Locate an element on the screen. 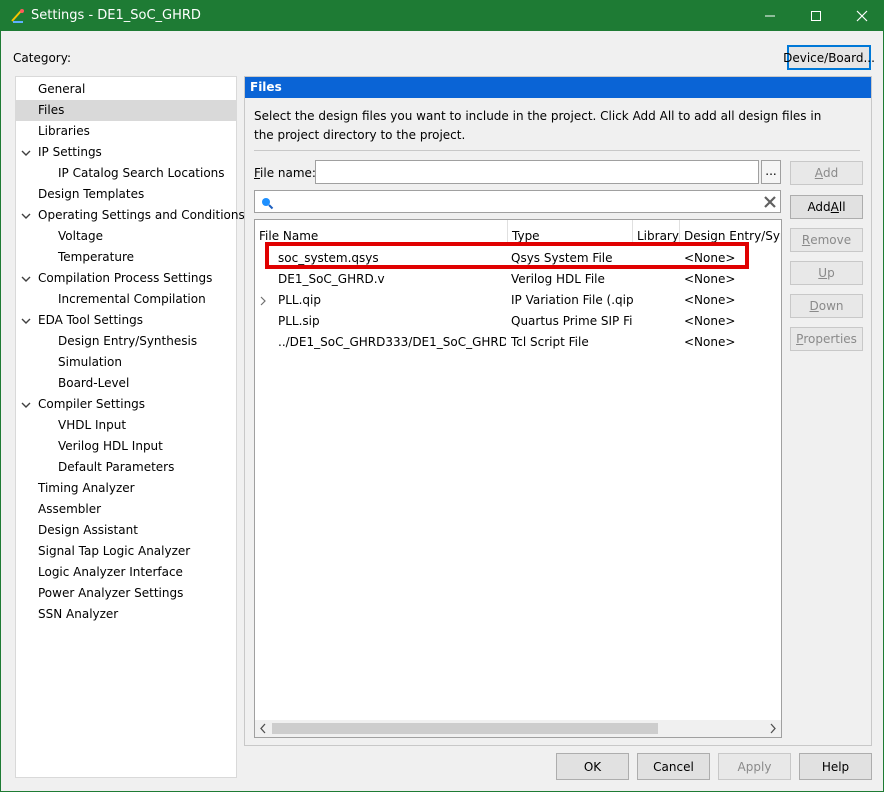  maximize-button is located at coordinates (816, 16).